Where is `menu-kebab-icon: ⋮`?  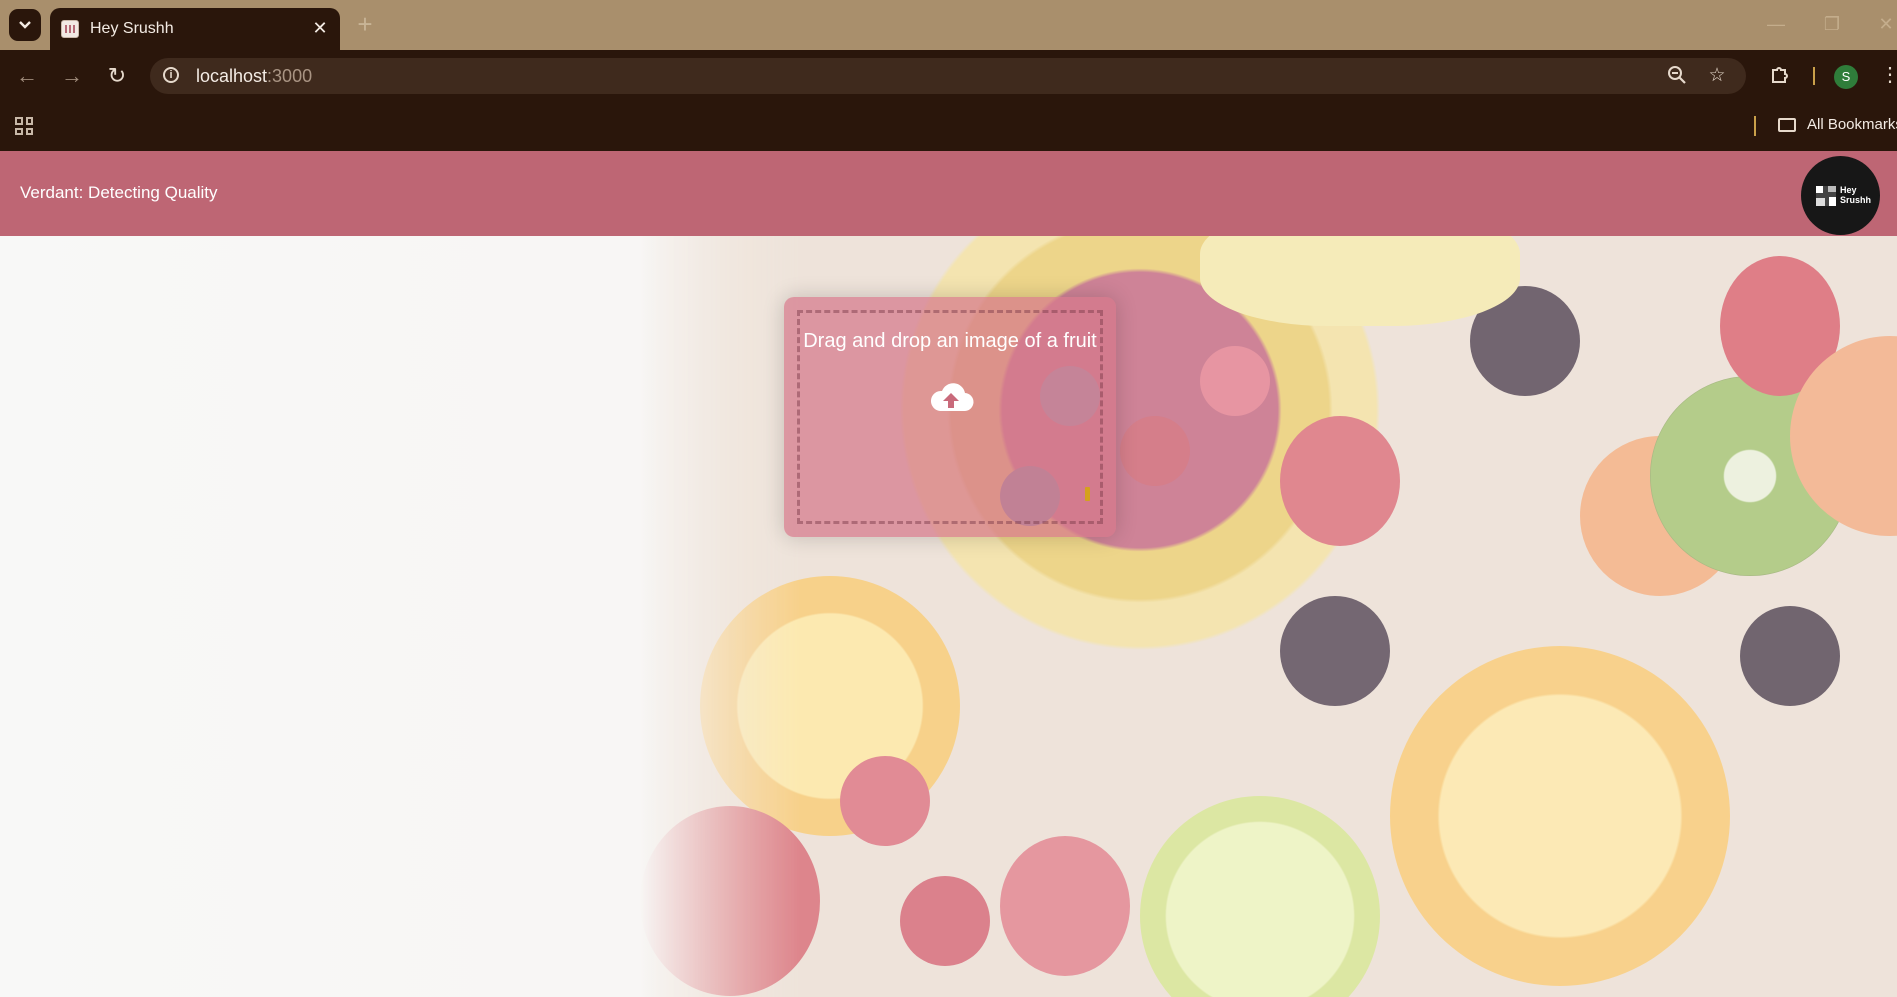
menu-kebab-icon: ⋮ is located at coordinates (1887, 75).